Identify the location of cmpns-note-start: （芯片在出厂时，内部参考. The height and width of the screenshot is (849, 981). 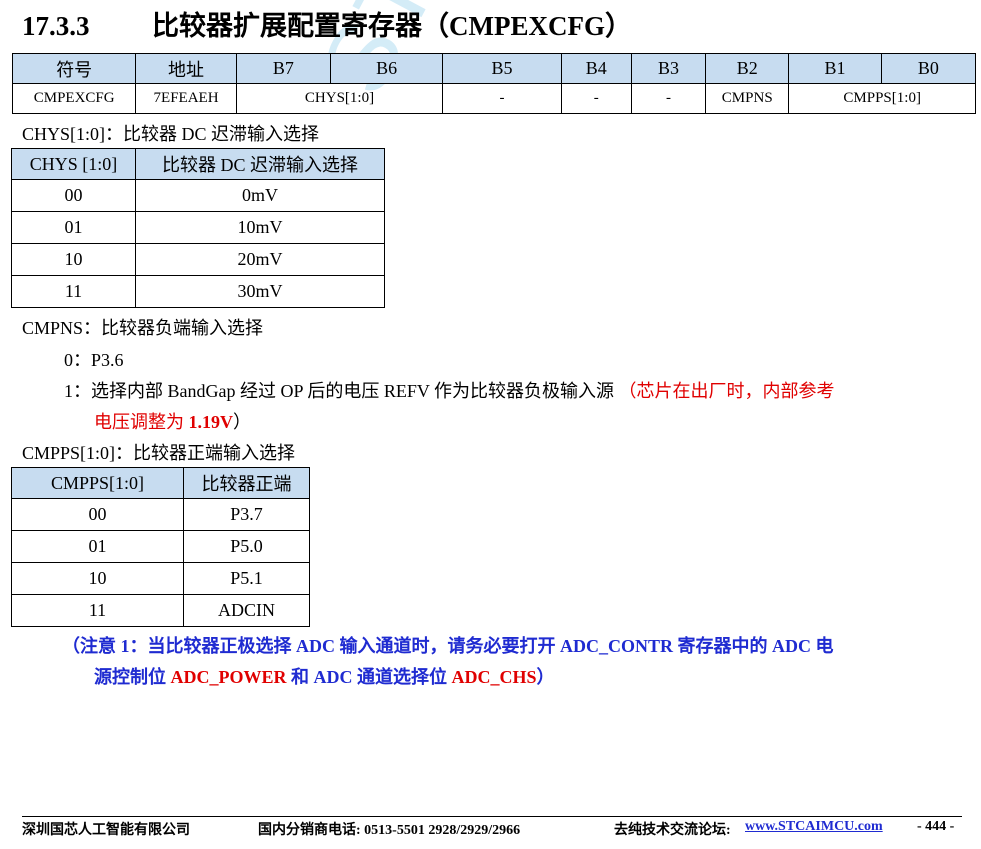
(726, 391).